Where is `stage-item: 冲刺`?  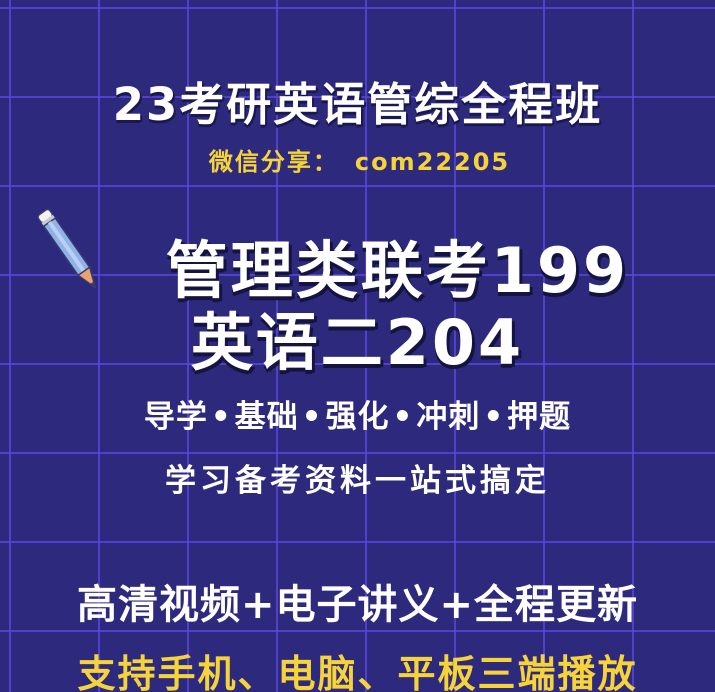
stage-item: 冲刺 is located at coordinates (448, 417).